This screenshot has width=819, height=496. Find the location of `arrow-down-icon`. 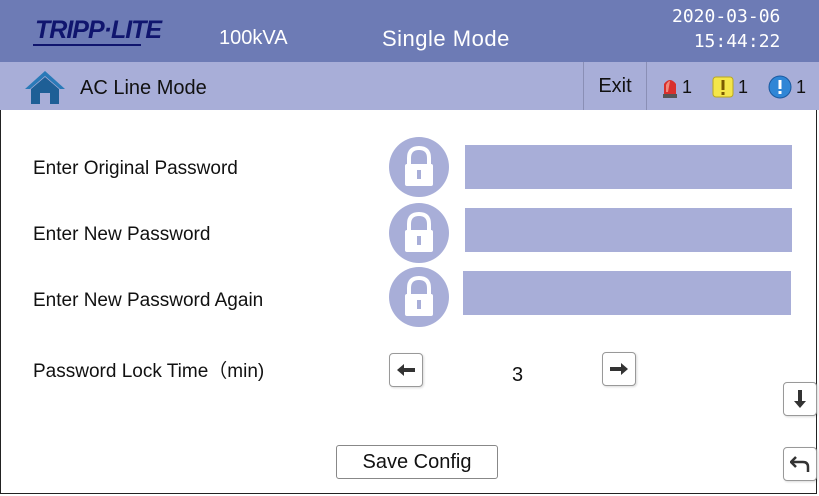

arrow-down-icon is located at coordinates (800, 399).